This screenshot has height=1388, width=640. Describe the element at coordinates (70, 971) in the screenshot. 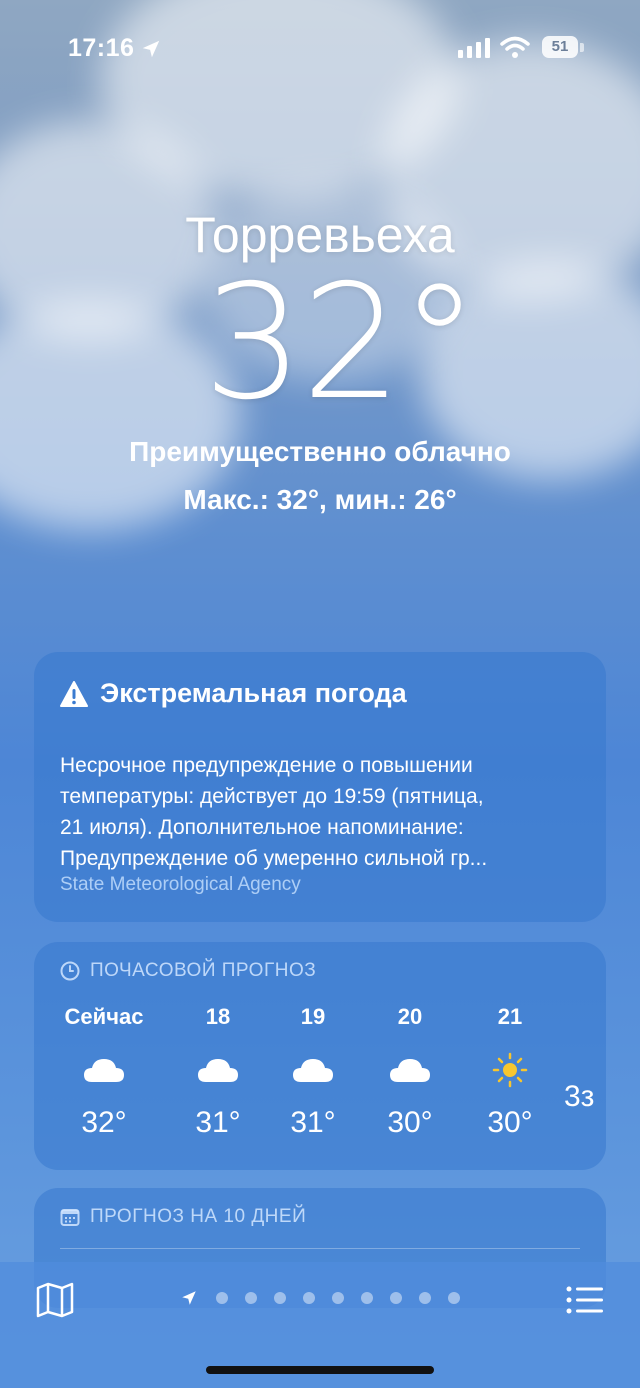

I see `clock-icon` at that location.